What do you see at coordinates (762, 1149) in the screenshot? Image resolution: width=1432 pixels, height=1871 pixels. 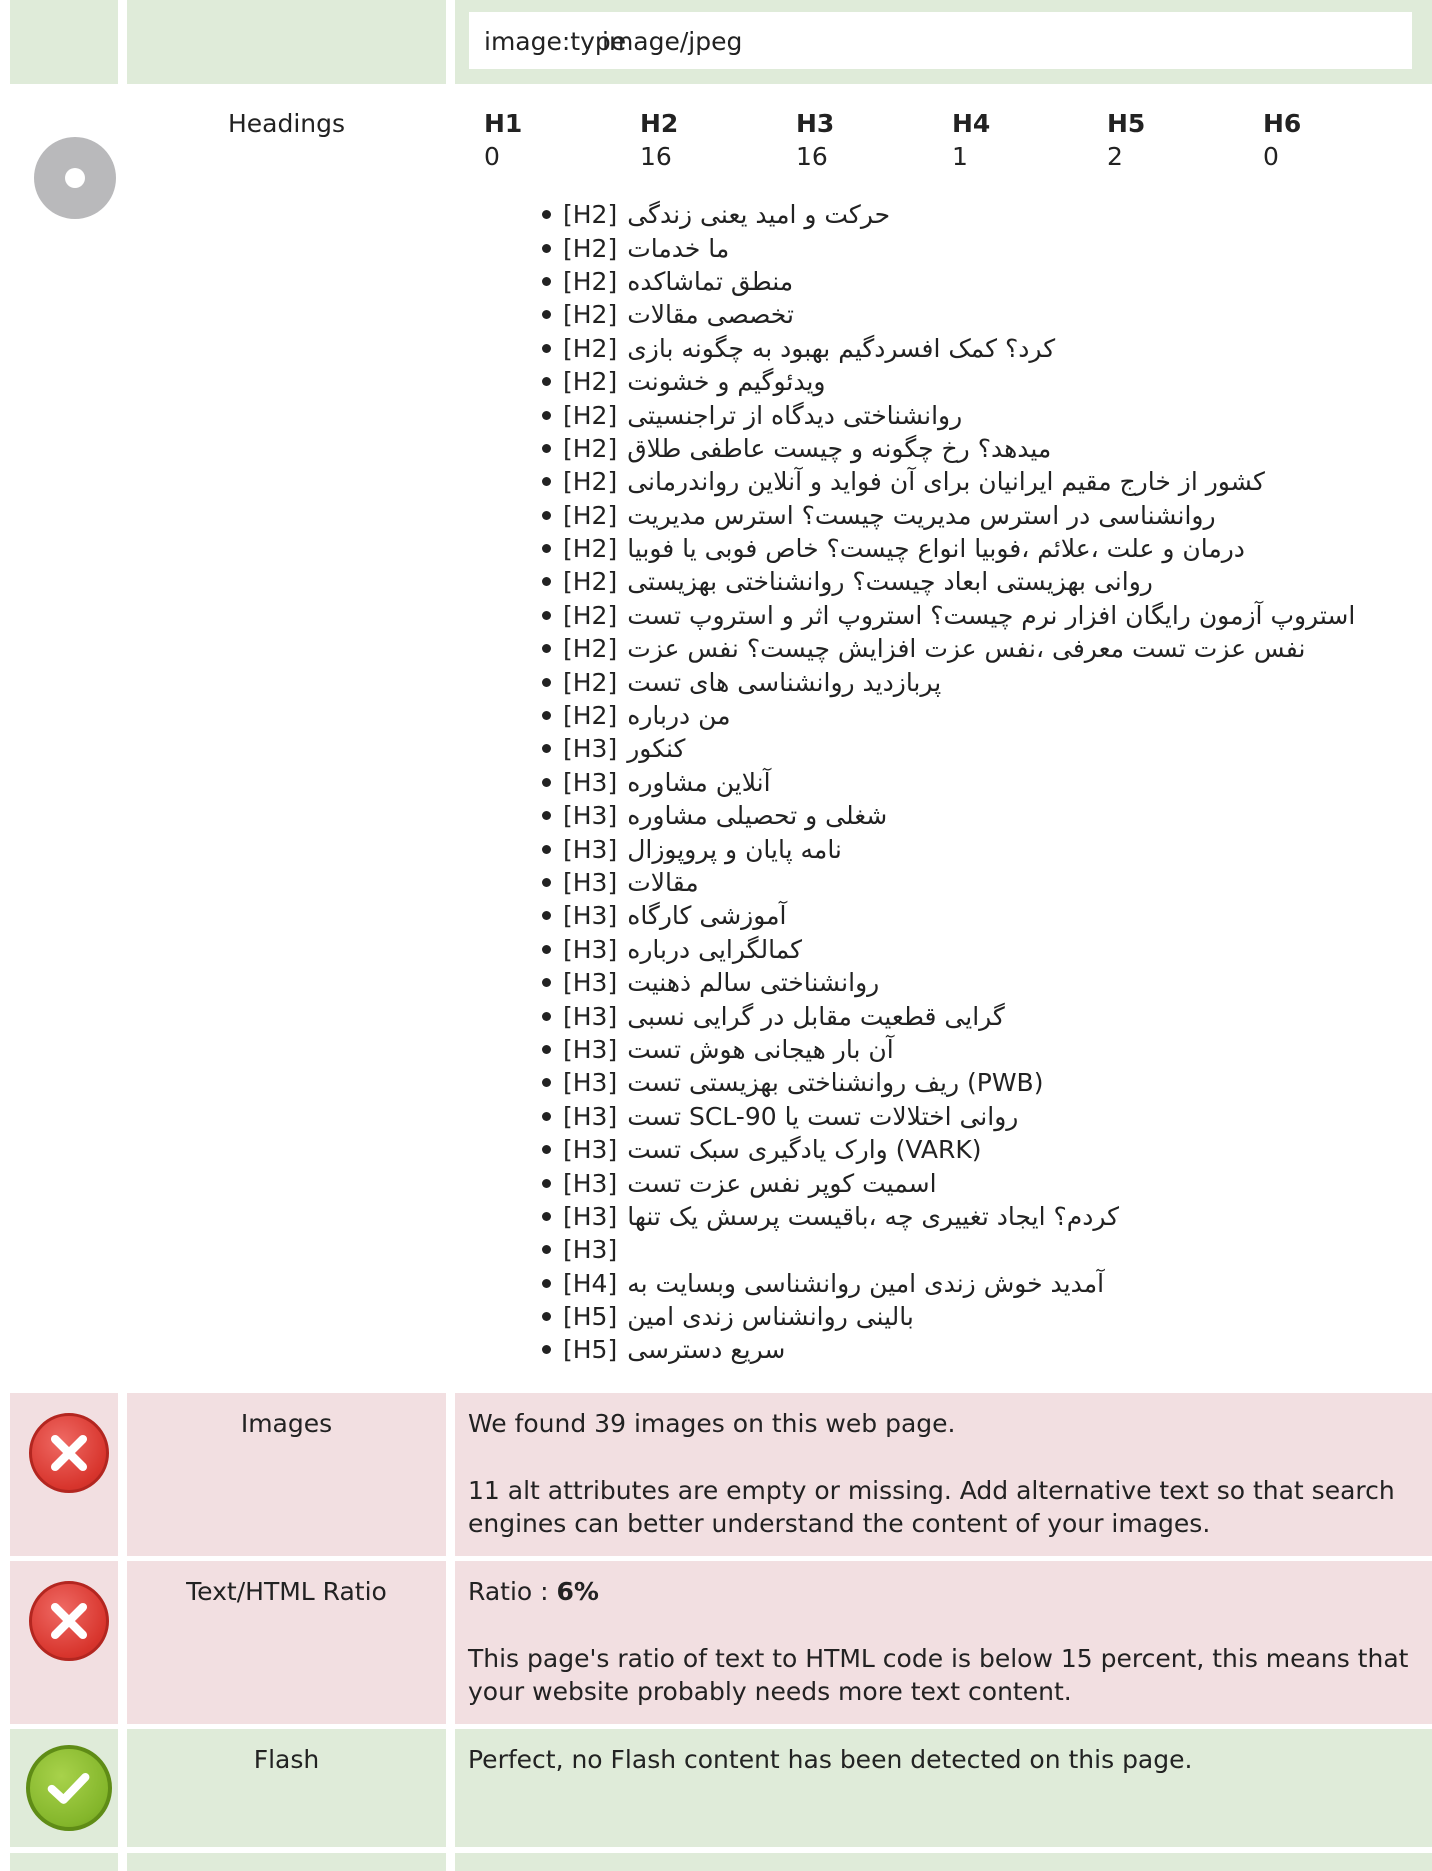 I see `heading-list-item-content: [H3] (VARK) وارک یادگیری سبک تست` at bounding box center [762, 1149].